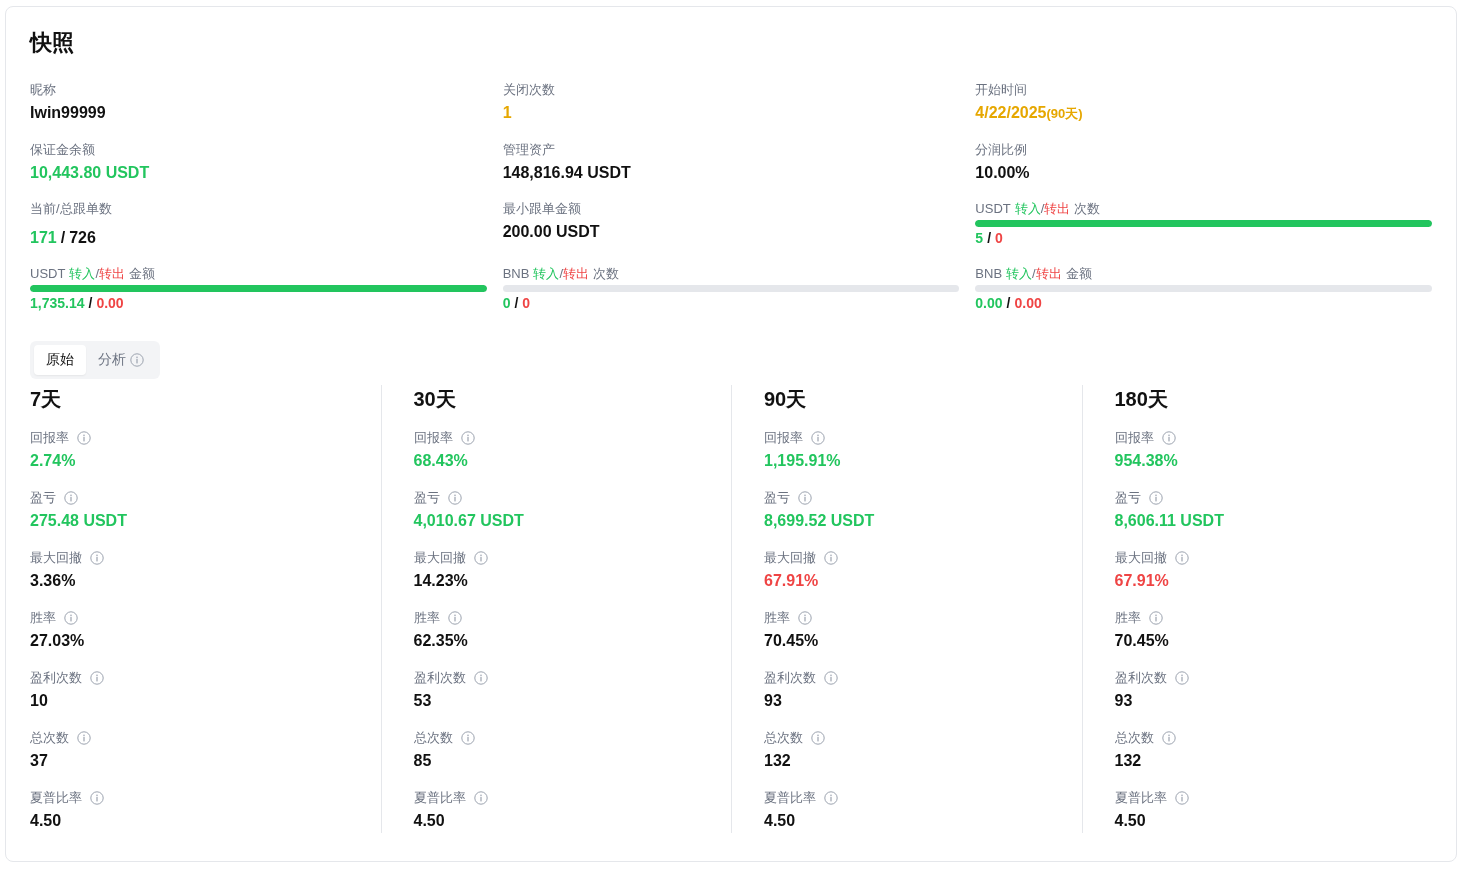 Image resolution: width=1460 pixels, height=876 pixels. I want to click on field-label: 分润比例, so click(1002, 150).